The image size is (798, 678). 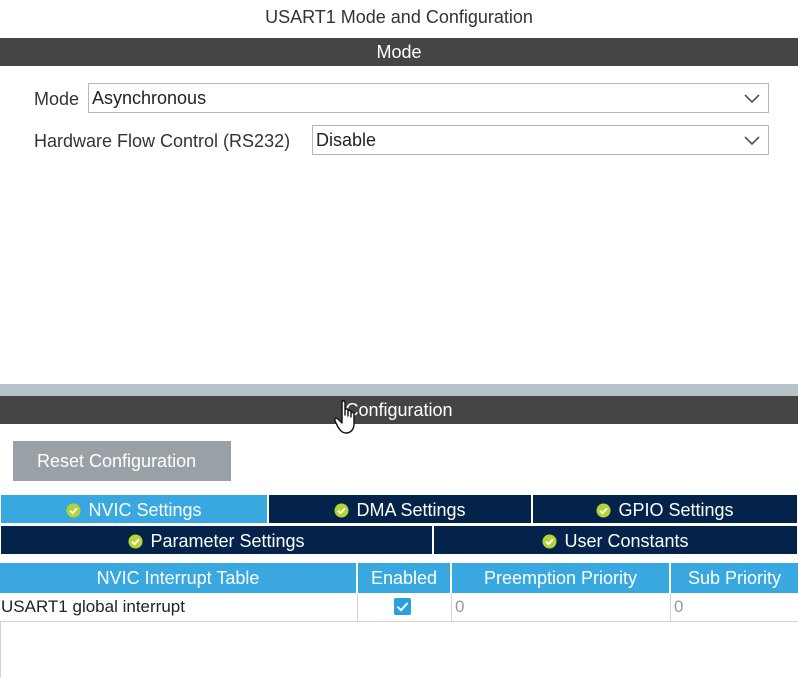 I want to click on tab-label: GPIO Settings, so click(x=676, y=510).